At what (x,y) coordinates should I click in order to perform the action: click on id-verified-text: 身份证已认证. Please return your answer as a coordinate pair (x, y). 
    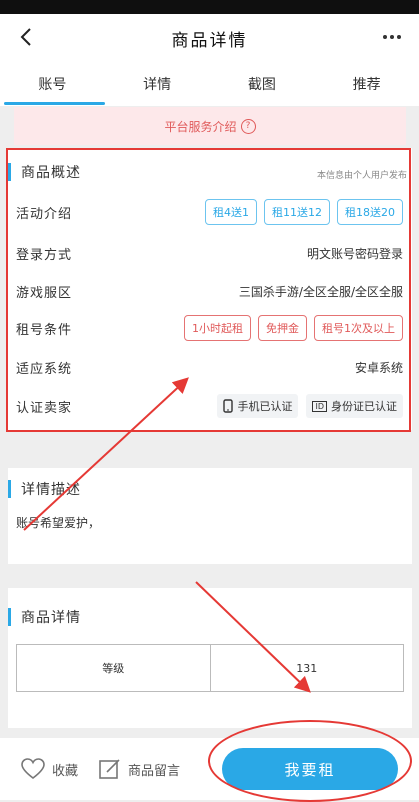
    Looking at the image, I should click on (364, 406).